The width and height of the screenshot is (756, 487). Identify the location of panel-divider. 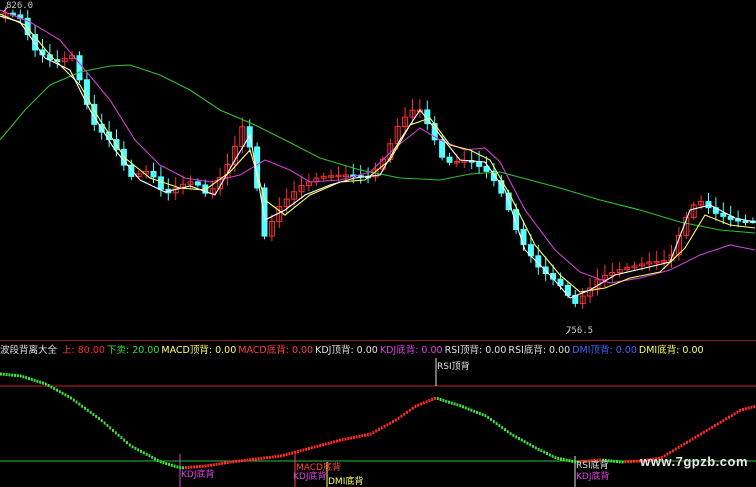
(378, 340).